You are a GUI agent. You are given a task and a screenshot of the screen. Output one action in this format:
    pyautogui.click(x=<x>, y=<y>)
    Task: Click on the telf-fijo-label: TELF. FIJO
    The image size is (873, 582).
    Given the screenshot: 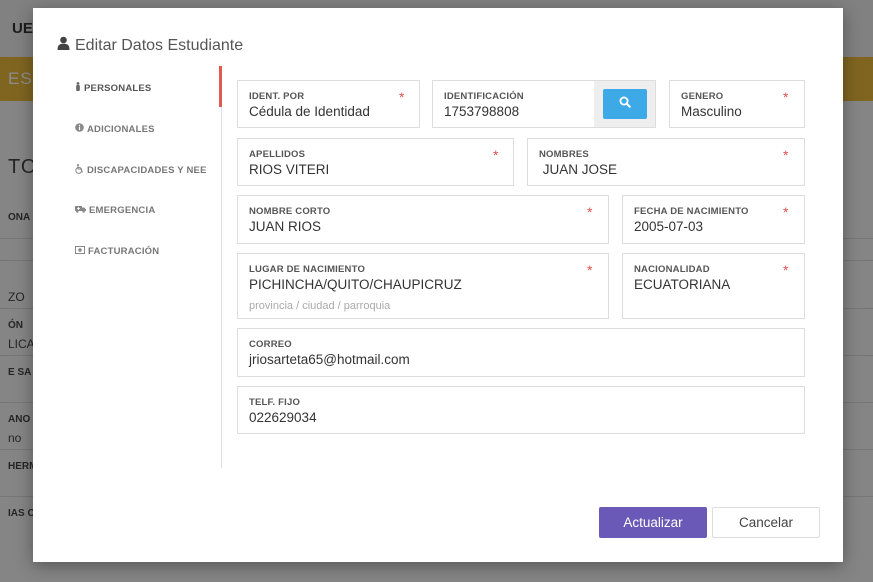 What is the action you would take?
    pyautogui.click(x=275, y=402)
    